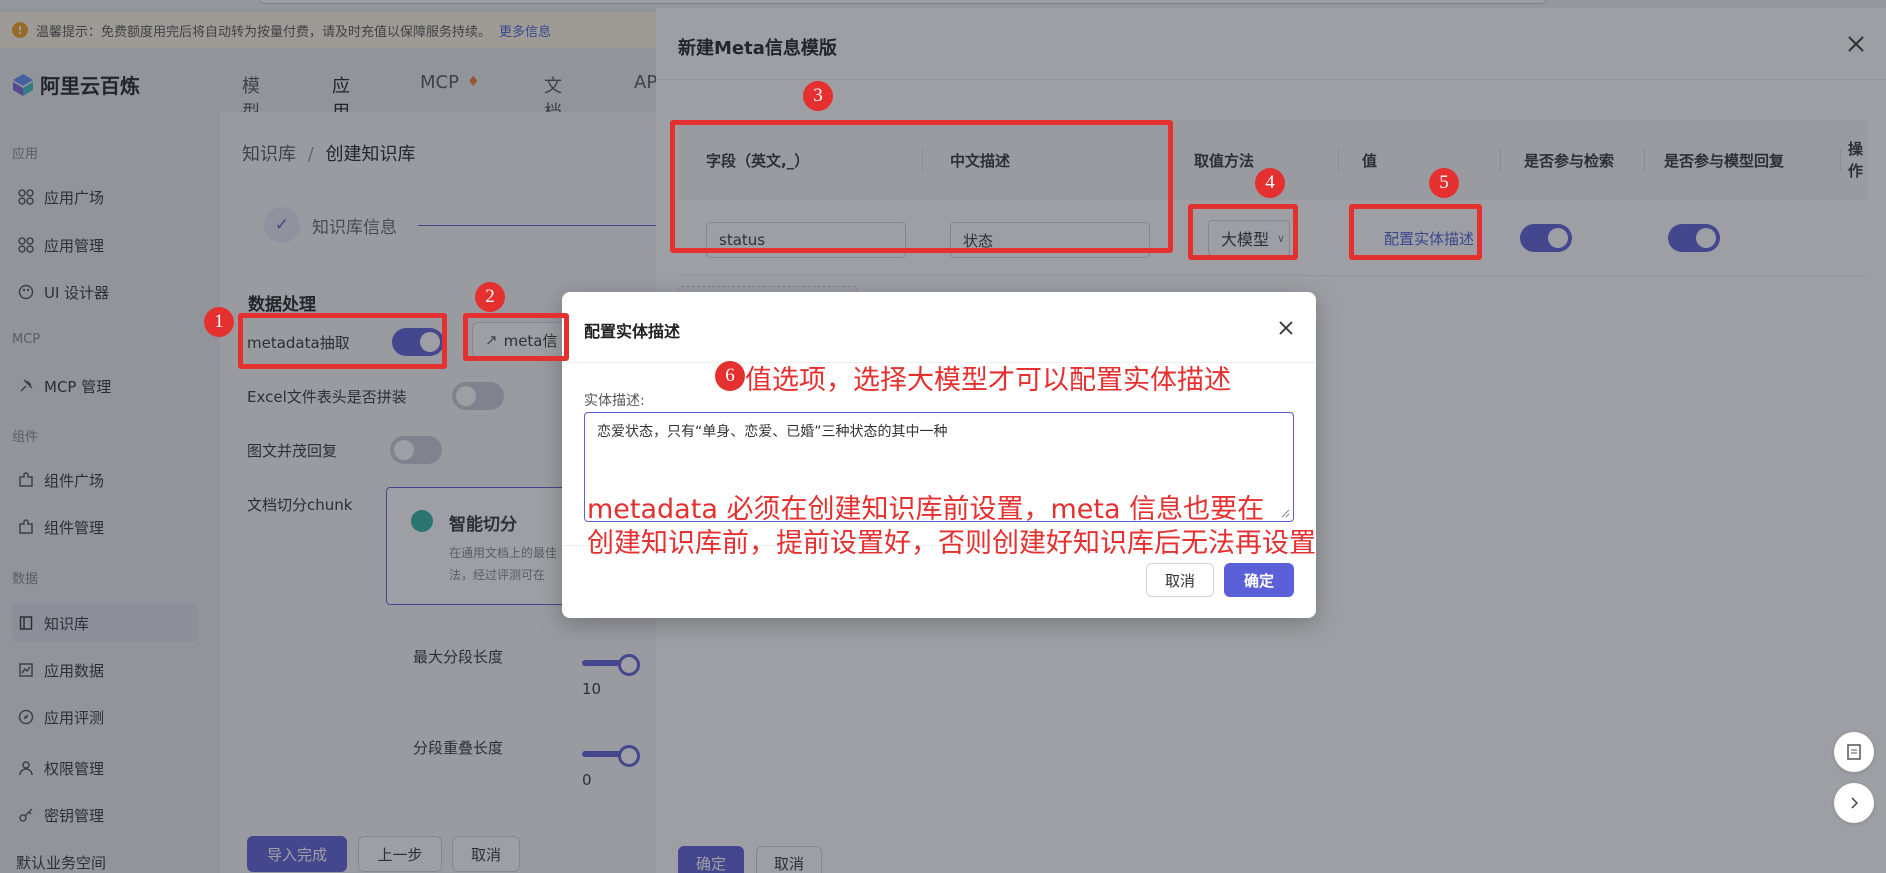 The width and height of the screenshot is (1886, 873). Describe the element at coordinates (614, 401) in the screenshot. I see `entity-desc-label: 实体描述:` at that location.